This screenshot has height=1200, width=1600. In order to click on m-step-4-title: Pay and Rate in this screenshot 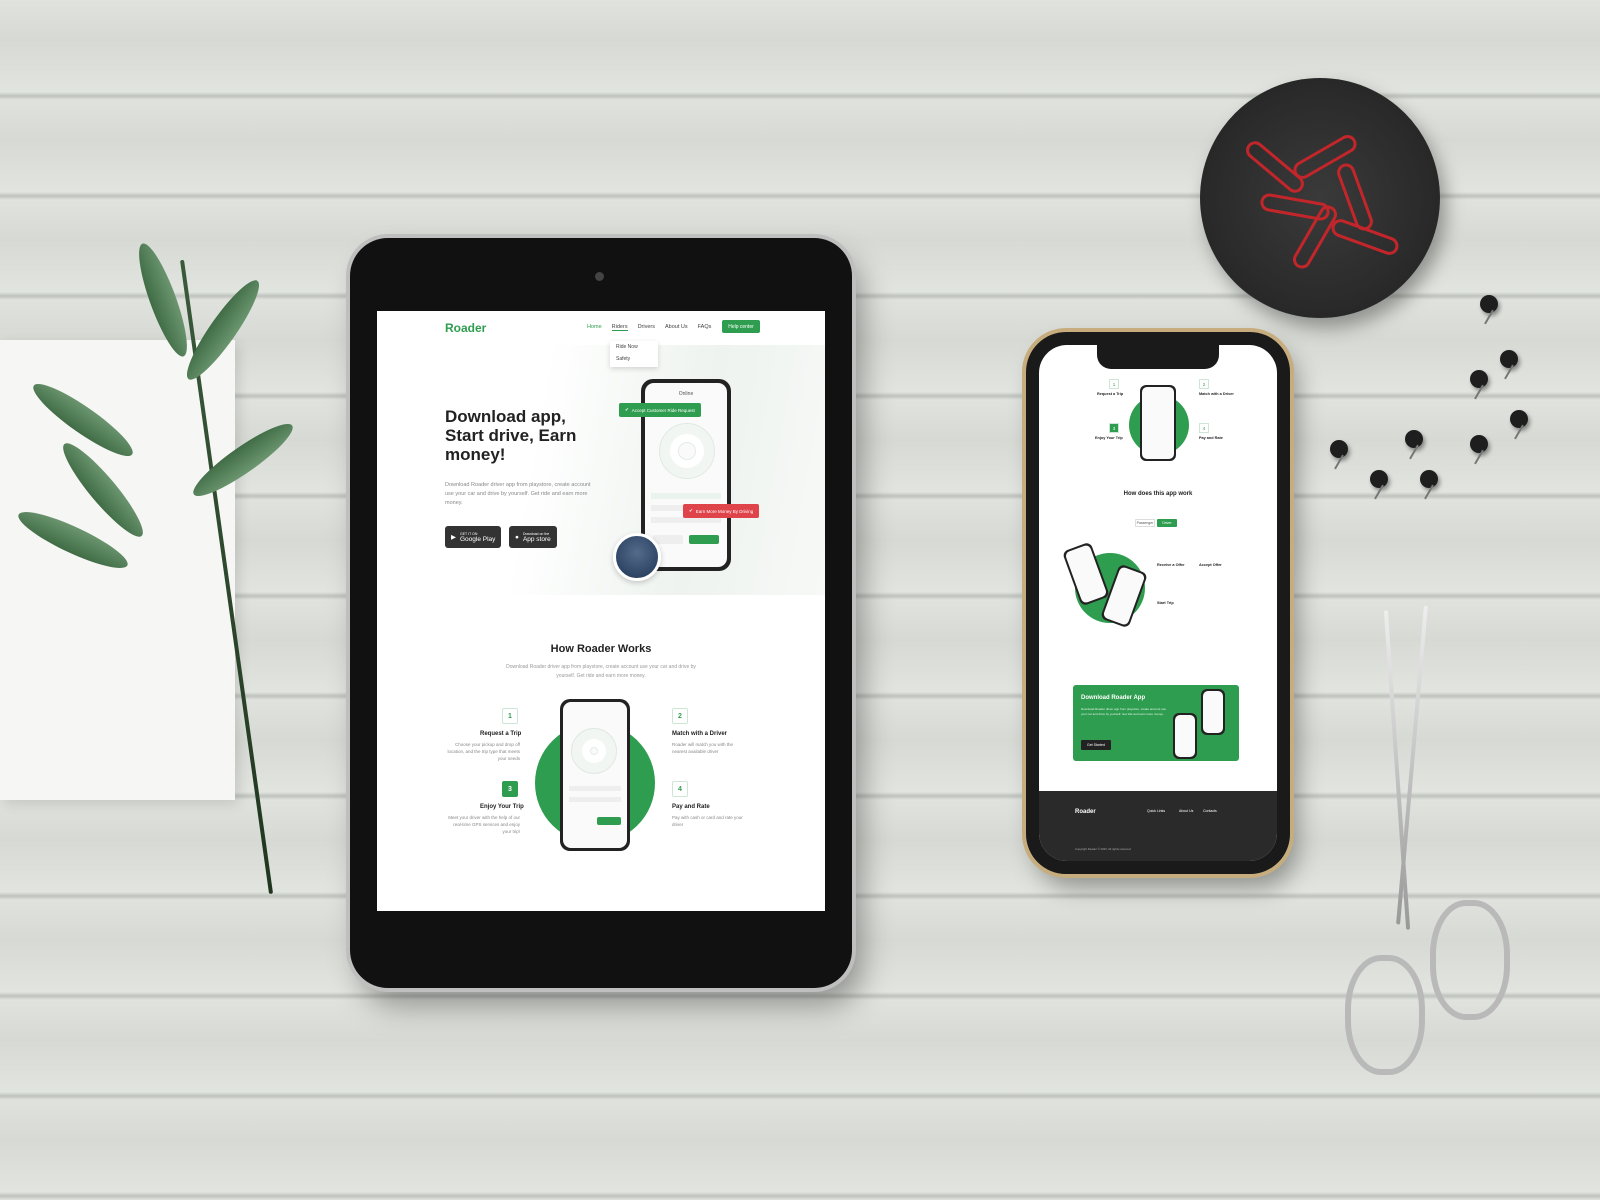, I will do `click(1211, 438)`.